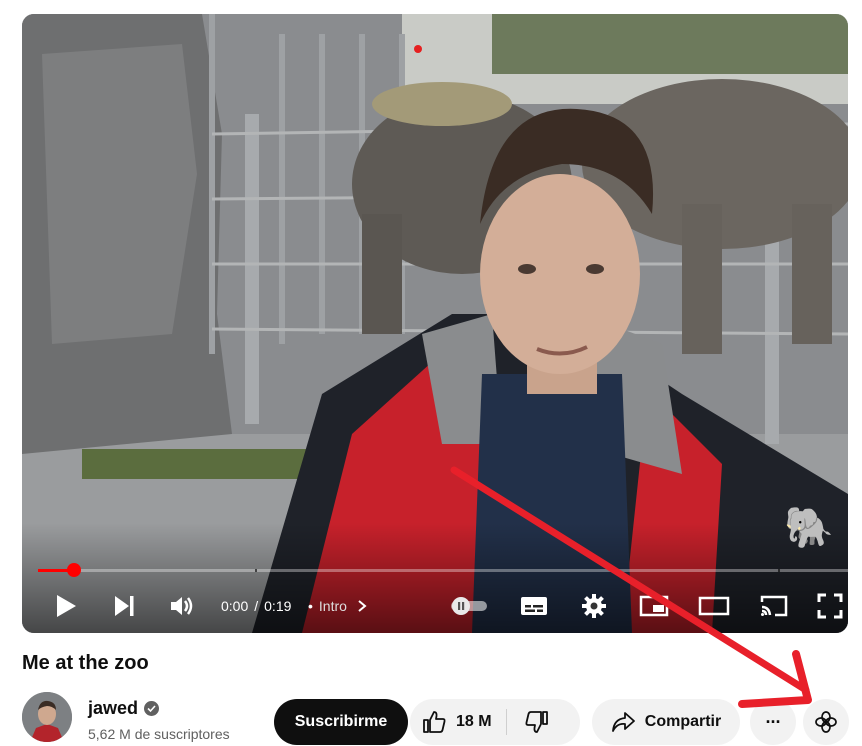 Image resolution: width=862 pixels, height=746 pixels. I want to click on share-button: Compartir, so click(666, 722).